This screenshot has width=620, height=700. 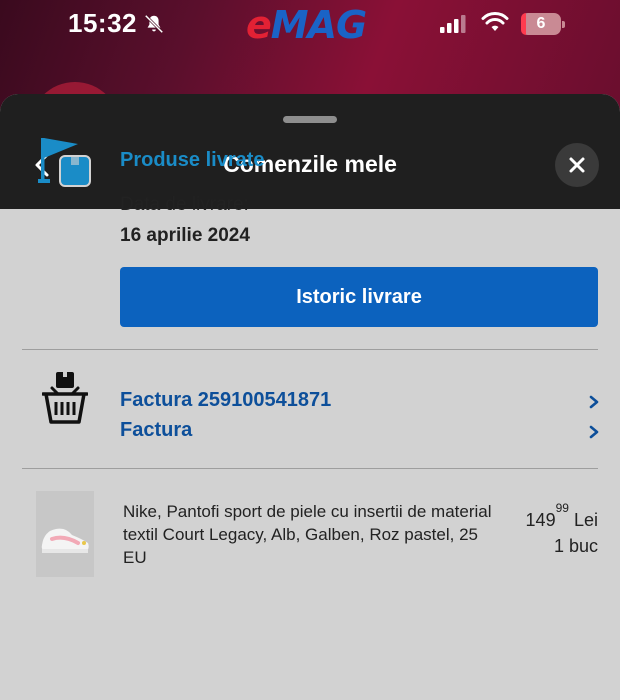 I want to click on battery-icon: 6, so click(x=543, y=24).